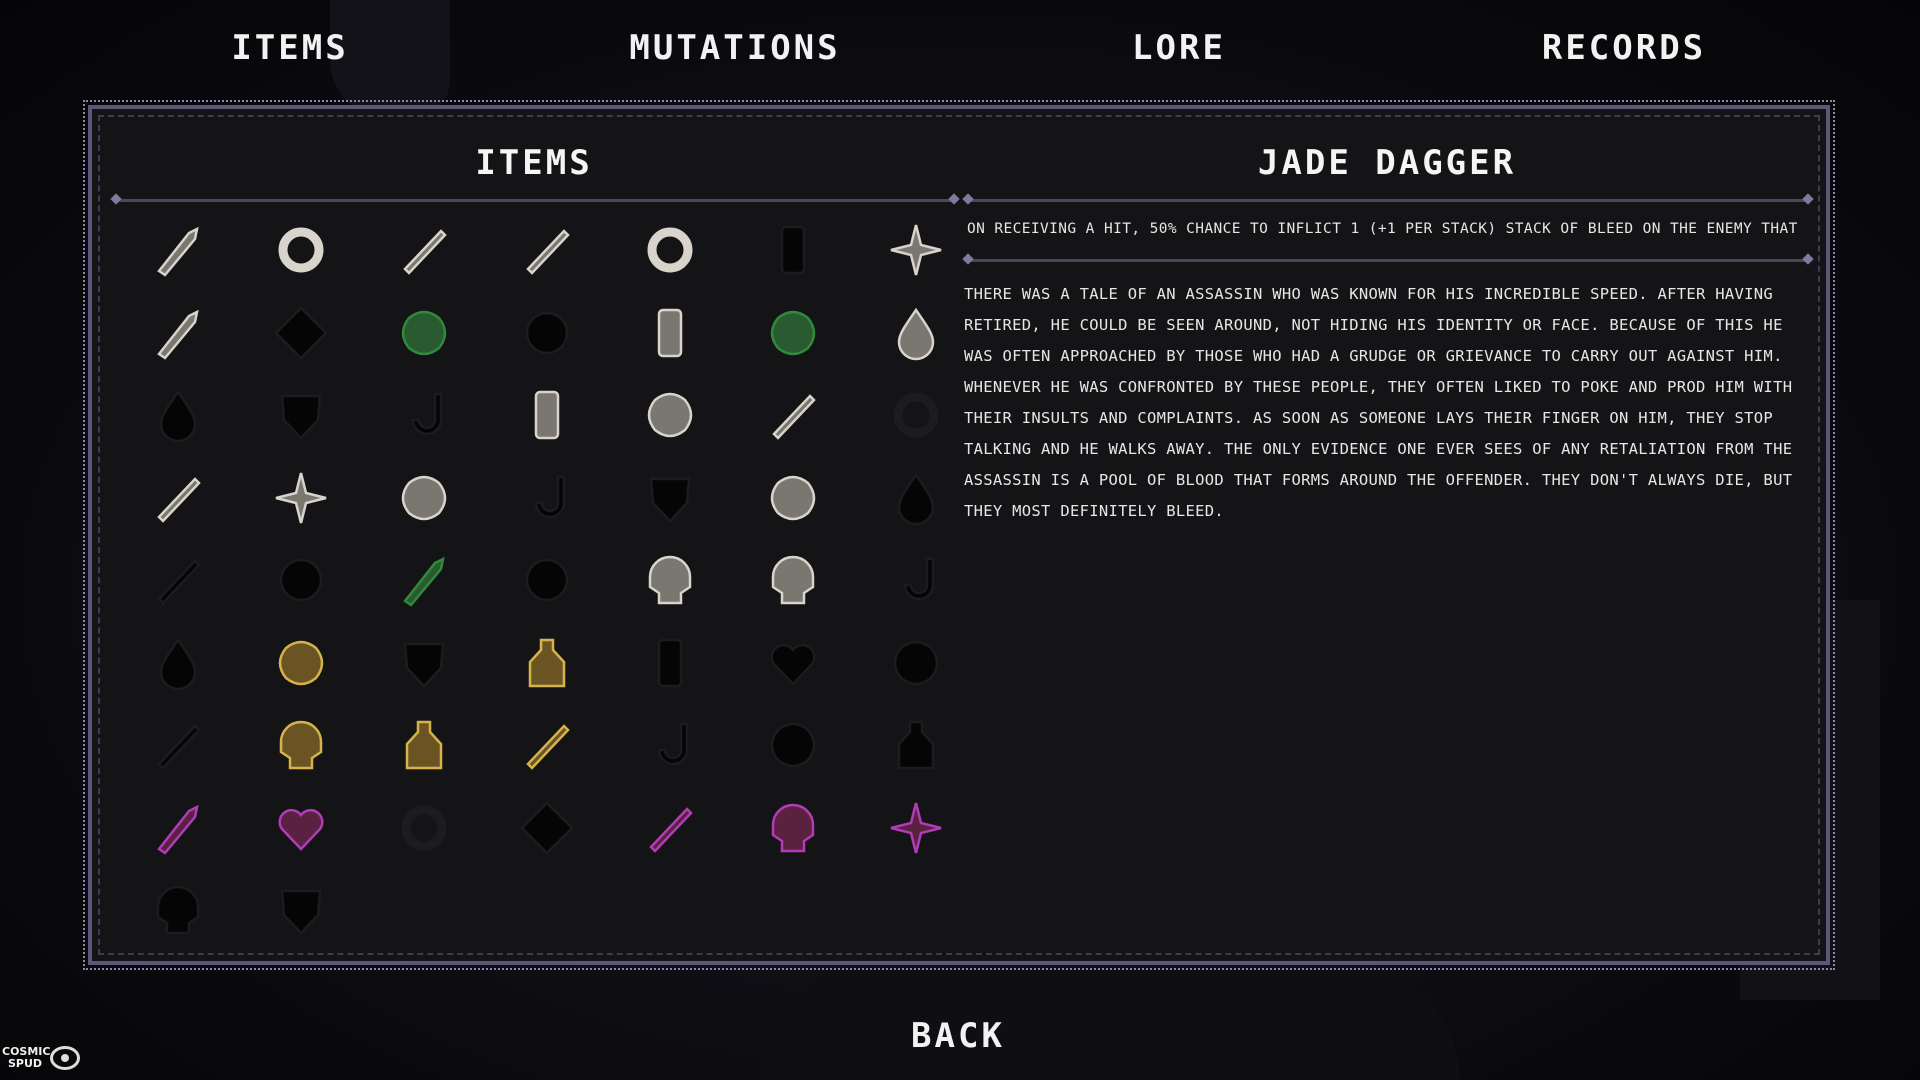 This screenshot has width=1920, height=1080. I want to click on cat-icon, so click(424, 498).